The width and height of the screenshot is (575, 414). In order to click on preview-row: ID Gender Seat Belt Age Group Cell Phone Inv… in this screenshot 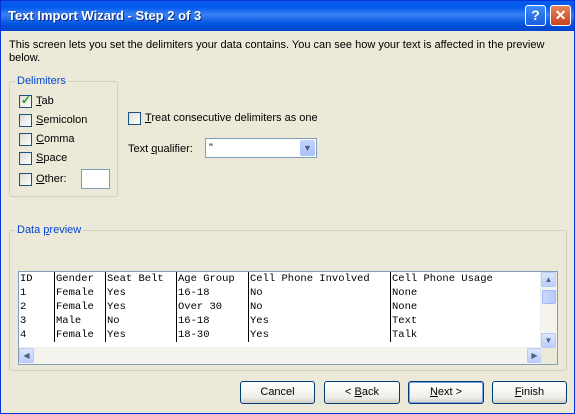, I will do `click(270, 279)`.